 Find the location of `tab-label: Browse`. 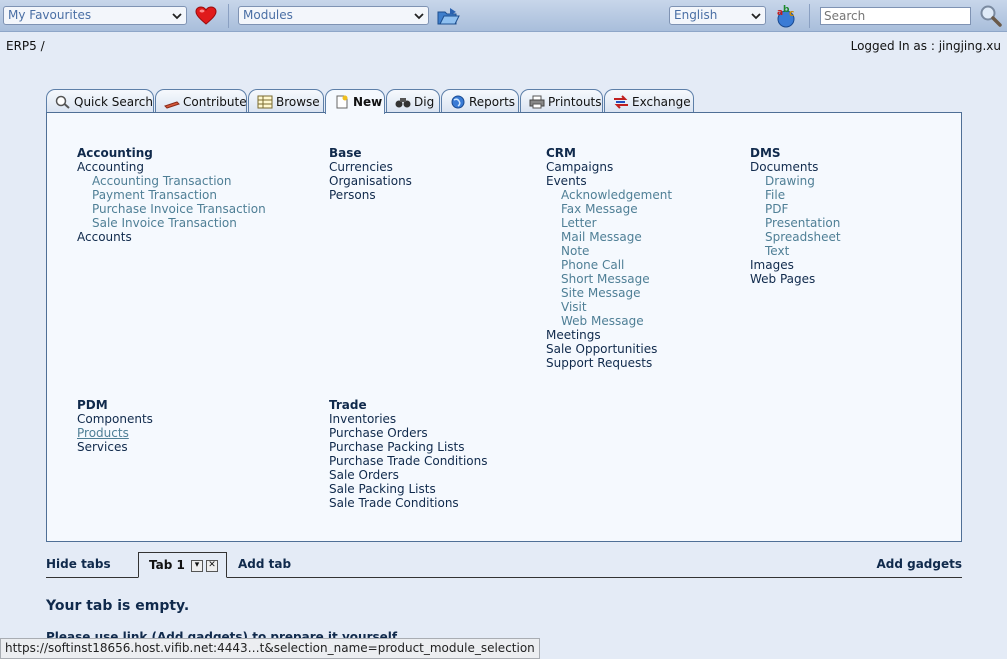

tab-label: Browse is located at coordinates (298, 102).